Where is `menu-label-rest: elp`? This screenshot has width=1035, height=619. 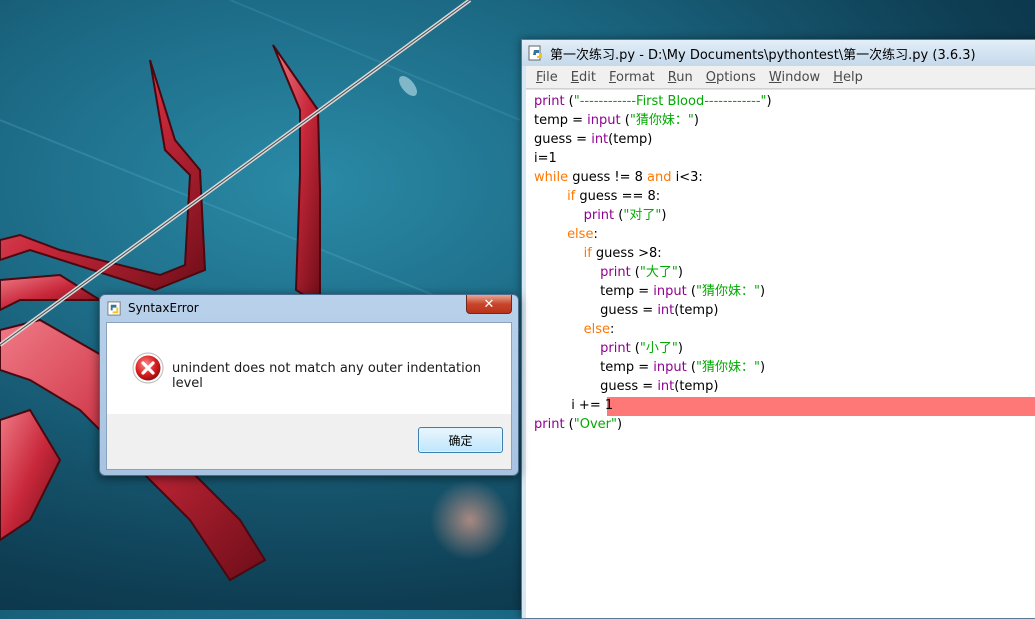
menu-label-rest: elp is located at coordinates (852, 77).